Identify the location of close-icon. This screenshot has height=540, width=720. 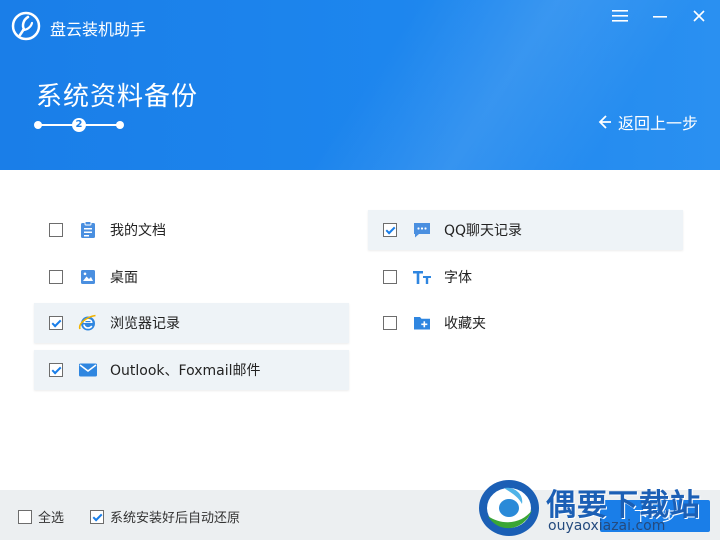
(699, 16).